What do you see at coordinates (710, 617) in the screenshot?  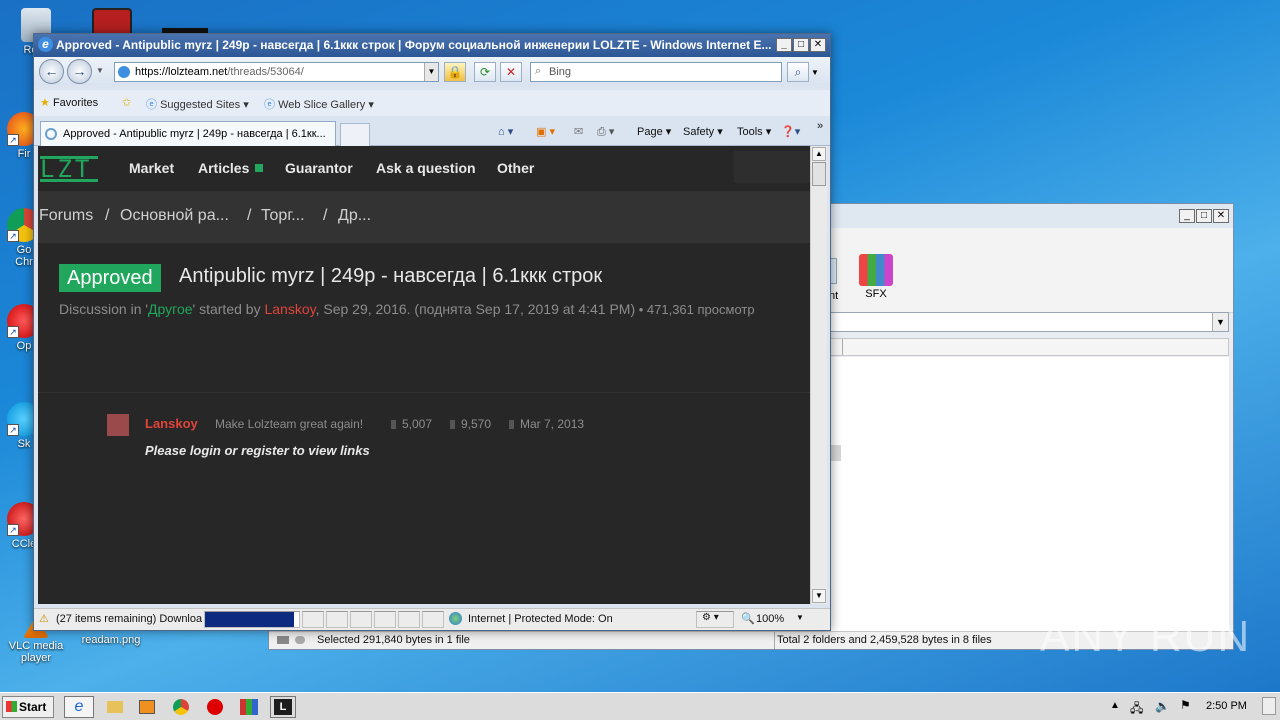 I see `protected-mode-icon: ⚙ ▾` at bounding box center [710, 617].